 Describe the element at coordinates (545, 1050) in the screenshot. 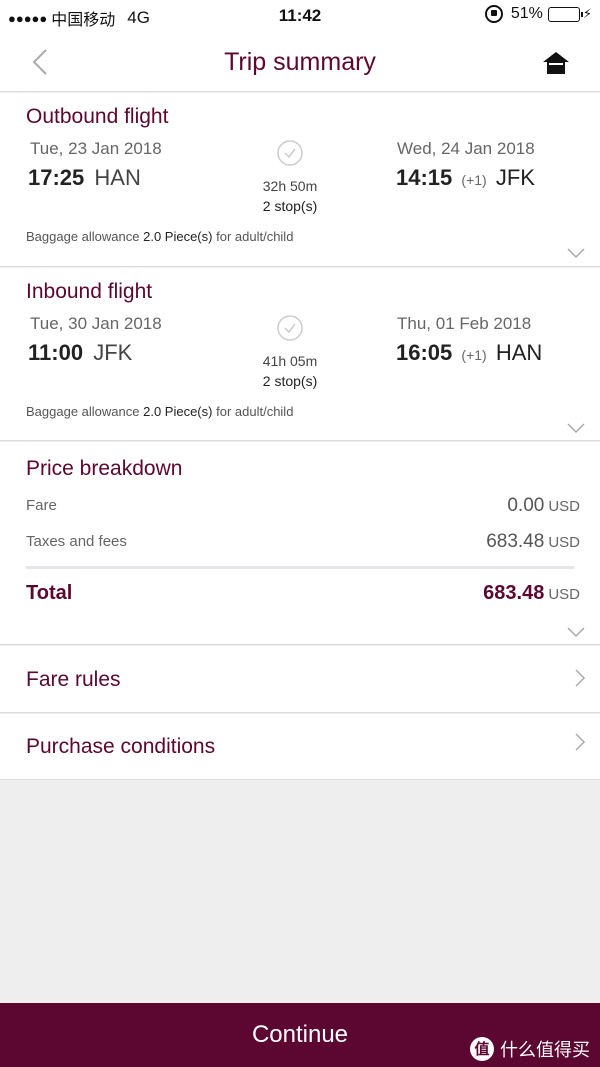

I see `watermark-text: 什么值得买` at that location.